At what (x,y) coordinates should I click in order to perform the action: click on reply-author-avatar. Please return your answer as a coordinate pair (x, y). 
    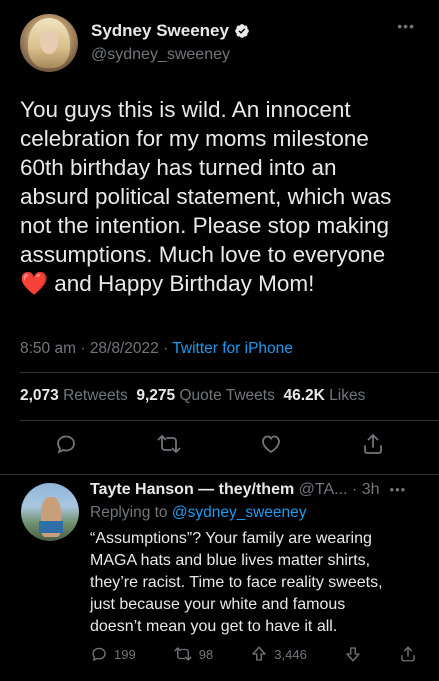
    Looking at the image, I should click on (50, 512).